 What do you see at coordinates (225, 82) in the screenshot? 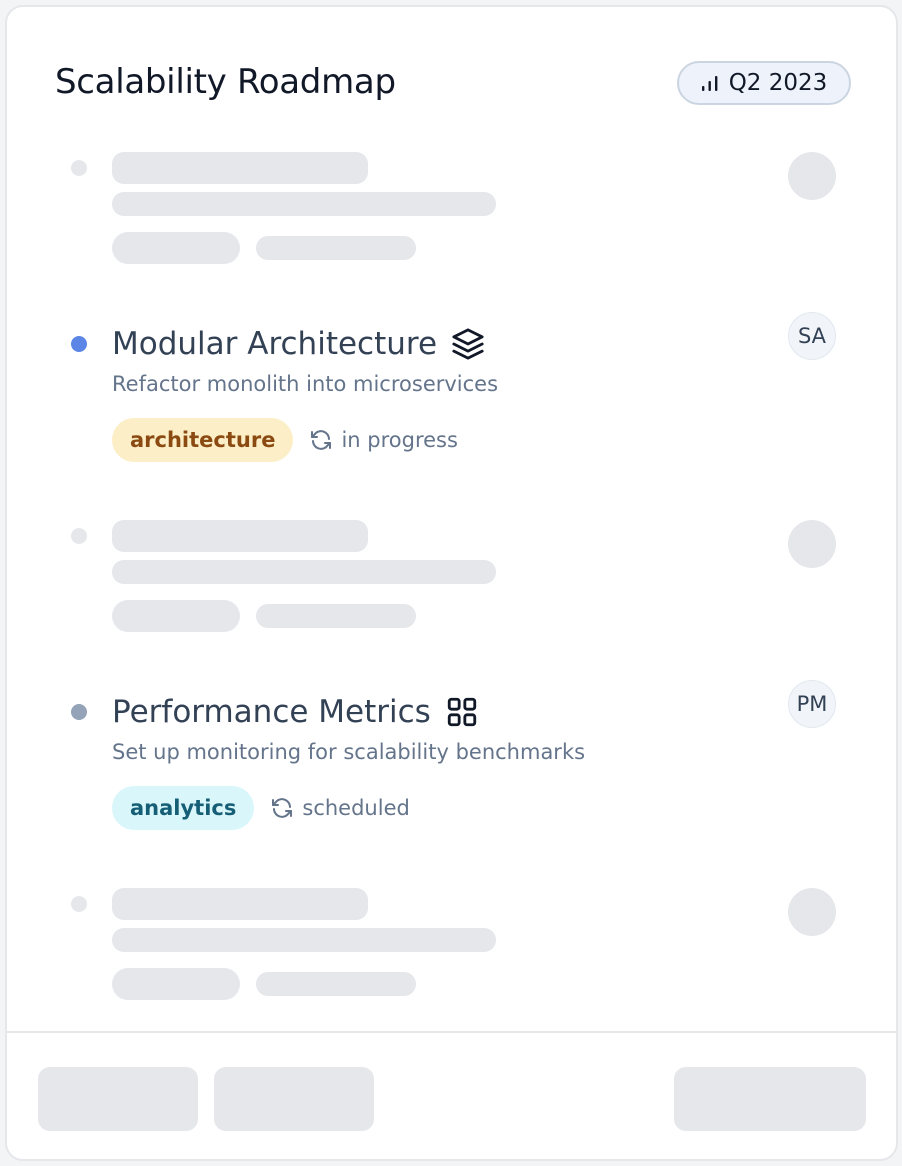
I see `card-title: Scalability Roadmap` at bounding box center [225, 82].